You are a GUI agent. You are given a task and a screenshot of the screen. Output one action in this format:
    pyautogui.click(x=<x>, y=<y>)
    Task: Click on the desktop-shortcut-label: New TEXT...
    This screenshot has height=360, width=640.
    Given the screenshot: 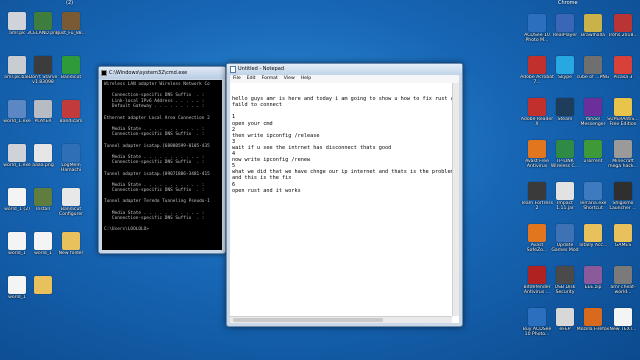 What is the action you would take?
    pyautogui.click(x=623, y=329)
    